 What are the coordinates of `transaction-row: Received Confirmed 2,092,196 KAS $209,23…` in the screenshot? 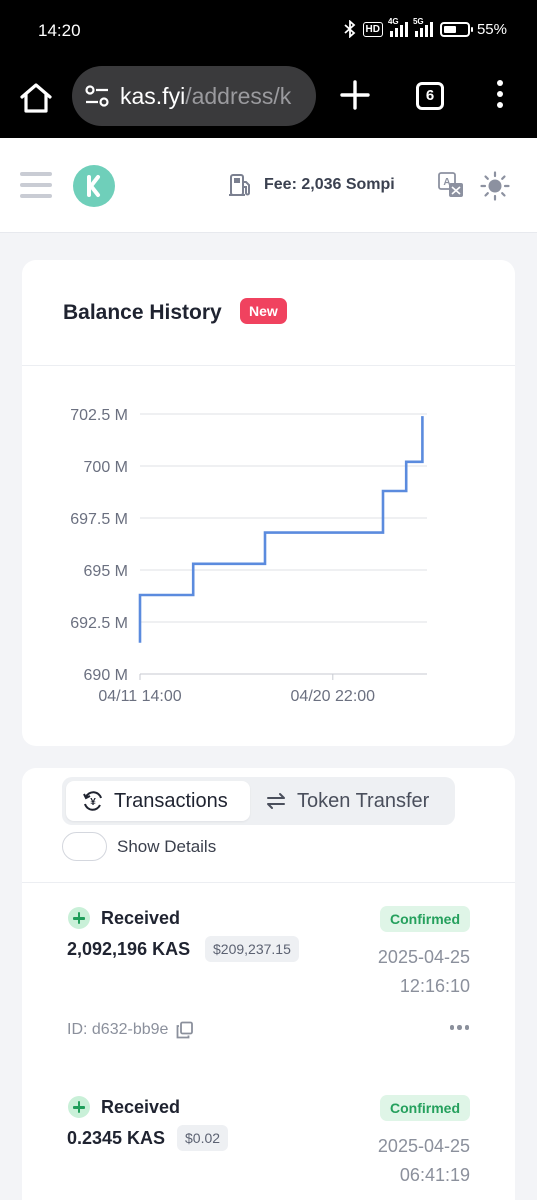 It's located at (268, 980).